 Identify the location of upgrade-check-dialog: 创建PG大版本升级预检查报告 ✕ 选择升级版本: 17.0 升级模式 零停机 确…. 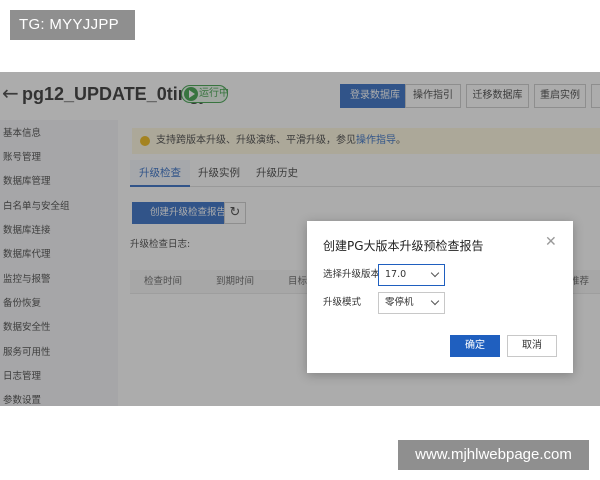
(440, 297).